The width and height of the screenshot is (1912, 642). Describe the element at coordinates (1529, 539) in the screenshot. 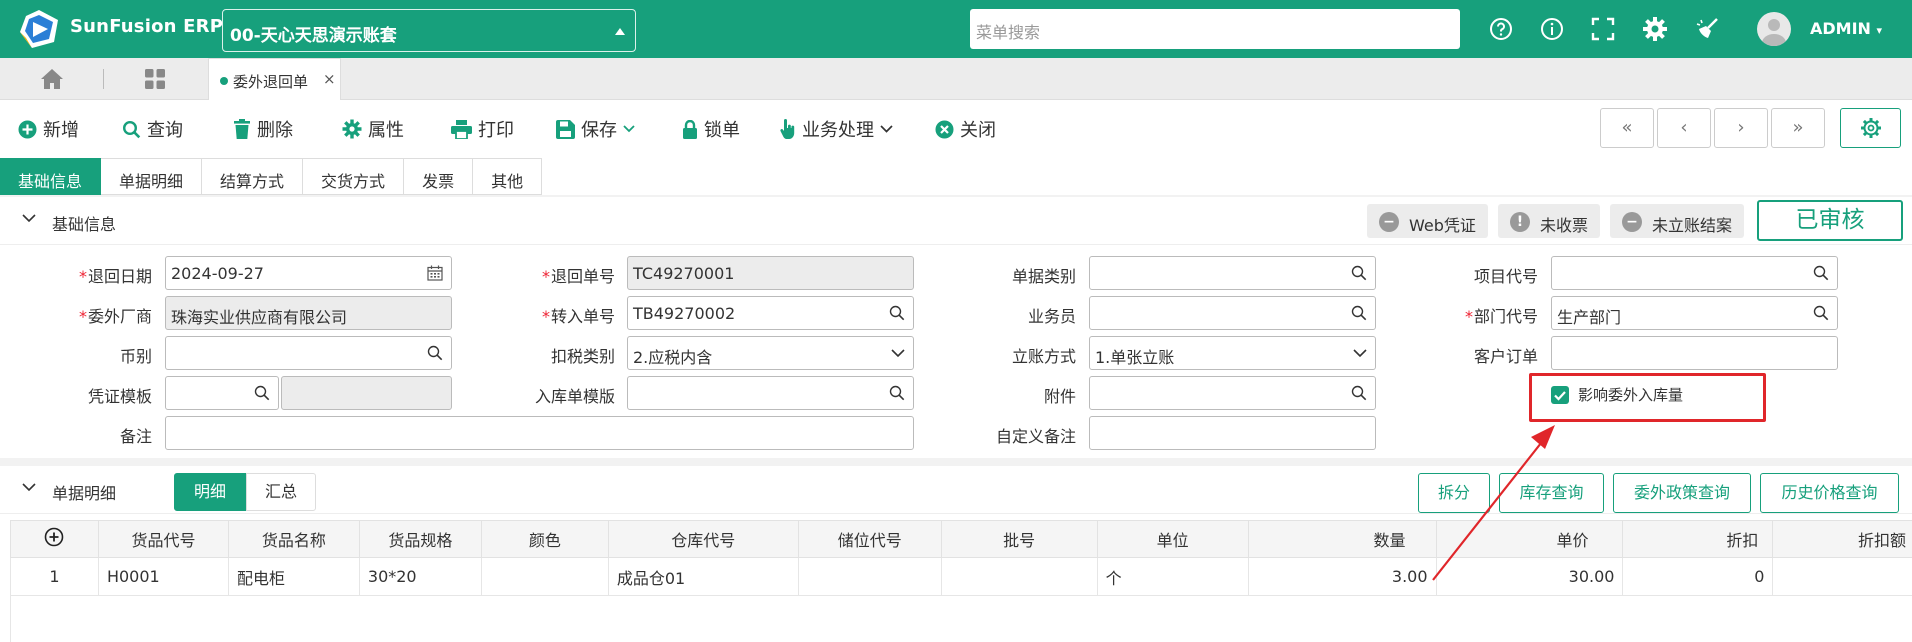

I see `col-price: 单价` at that location.